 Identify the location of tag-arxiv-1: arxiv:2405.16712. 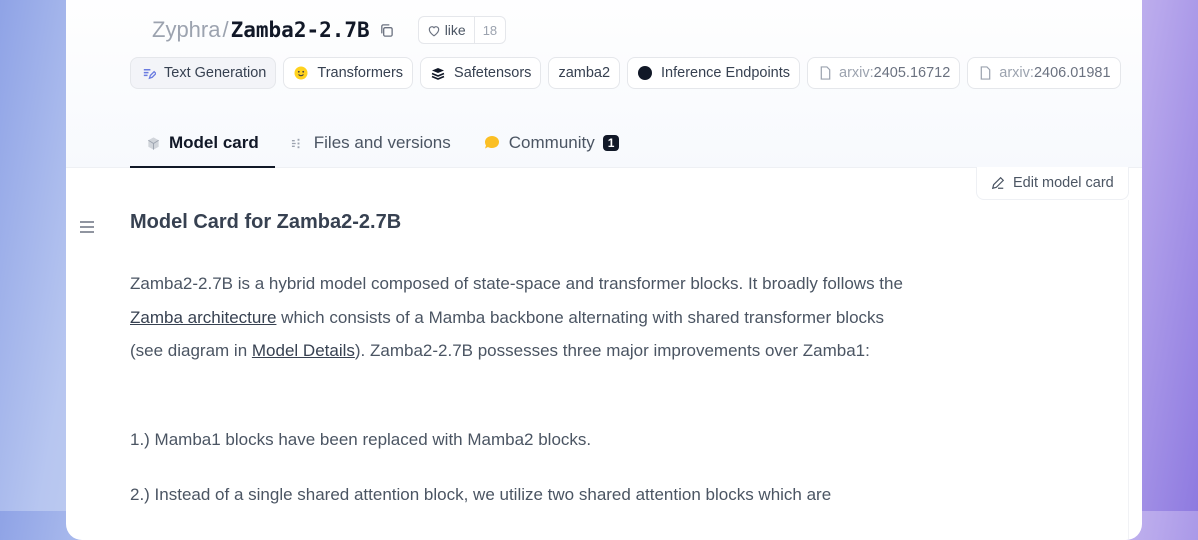
(884, 73).